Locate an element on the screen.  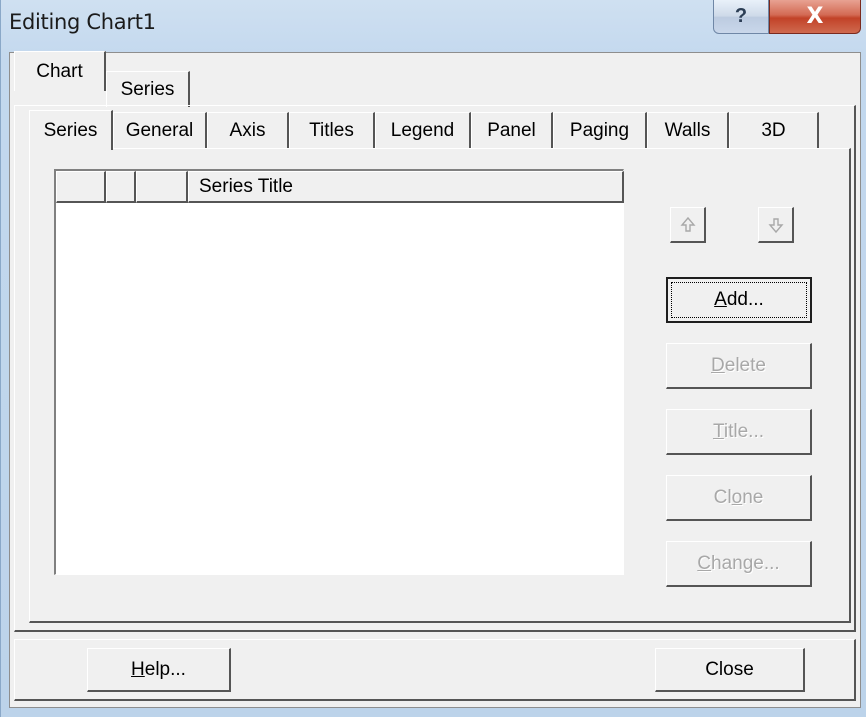
column-header-color is located at coordinates (162, 187).